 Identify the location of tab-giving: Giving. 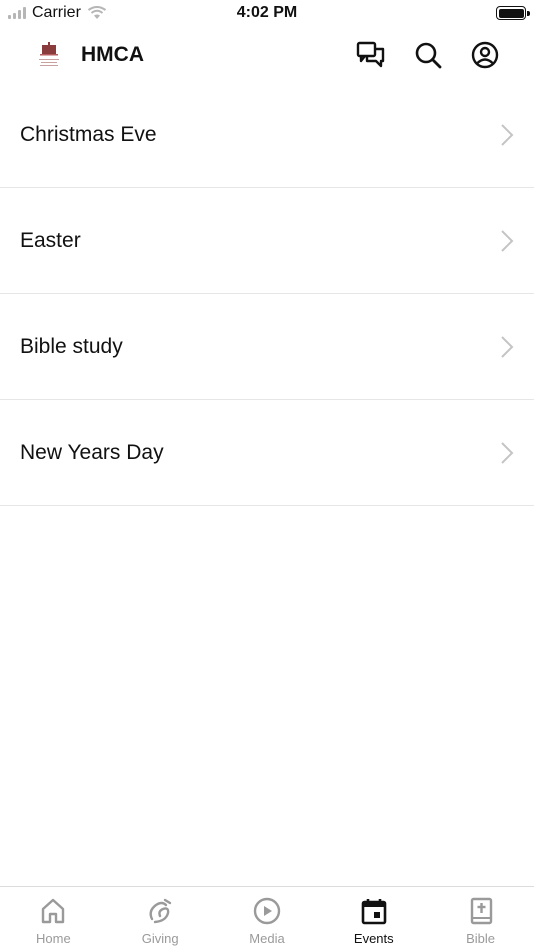
(160, 918).